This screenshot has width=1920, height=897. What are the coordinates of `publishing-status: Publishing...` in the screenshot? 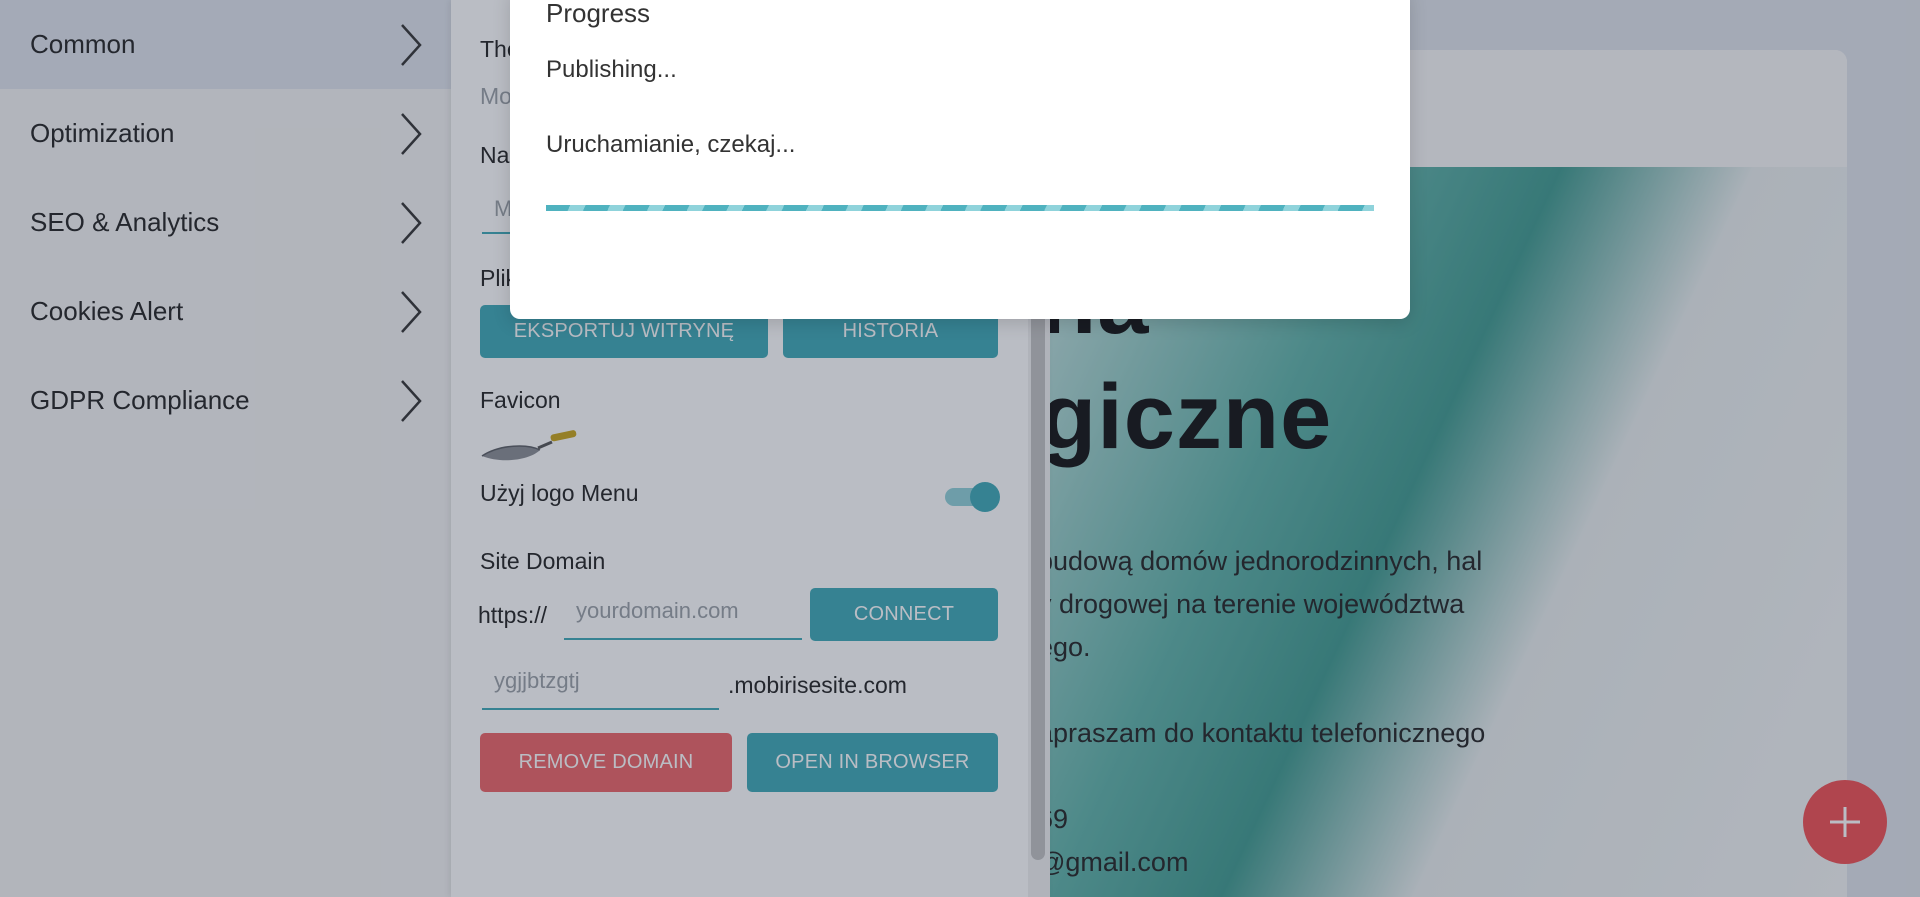 It's located at (611, 69).